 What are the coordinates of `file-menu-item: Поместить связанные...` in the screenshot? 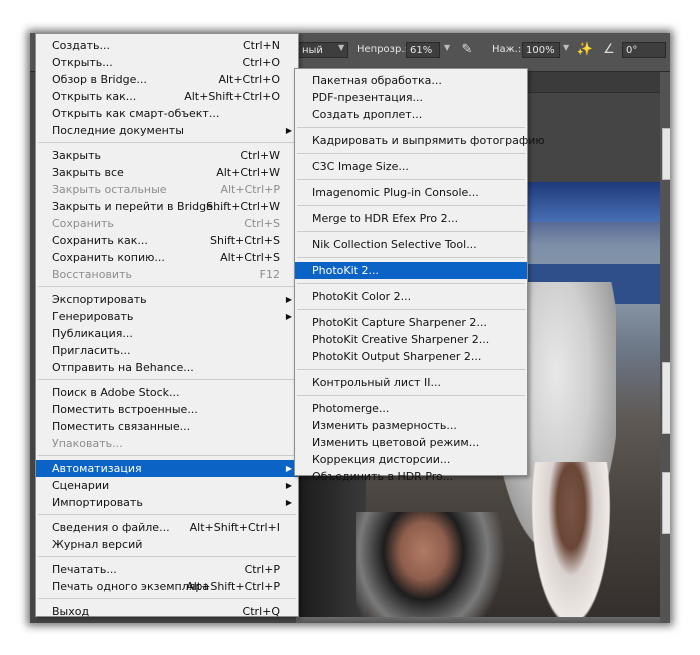 It's located at (167, 426).